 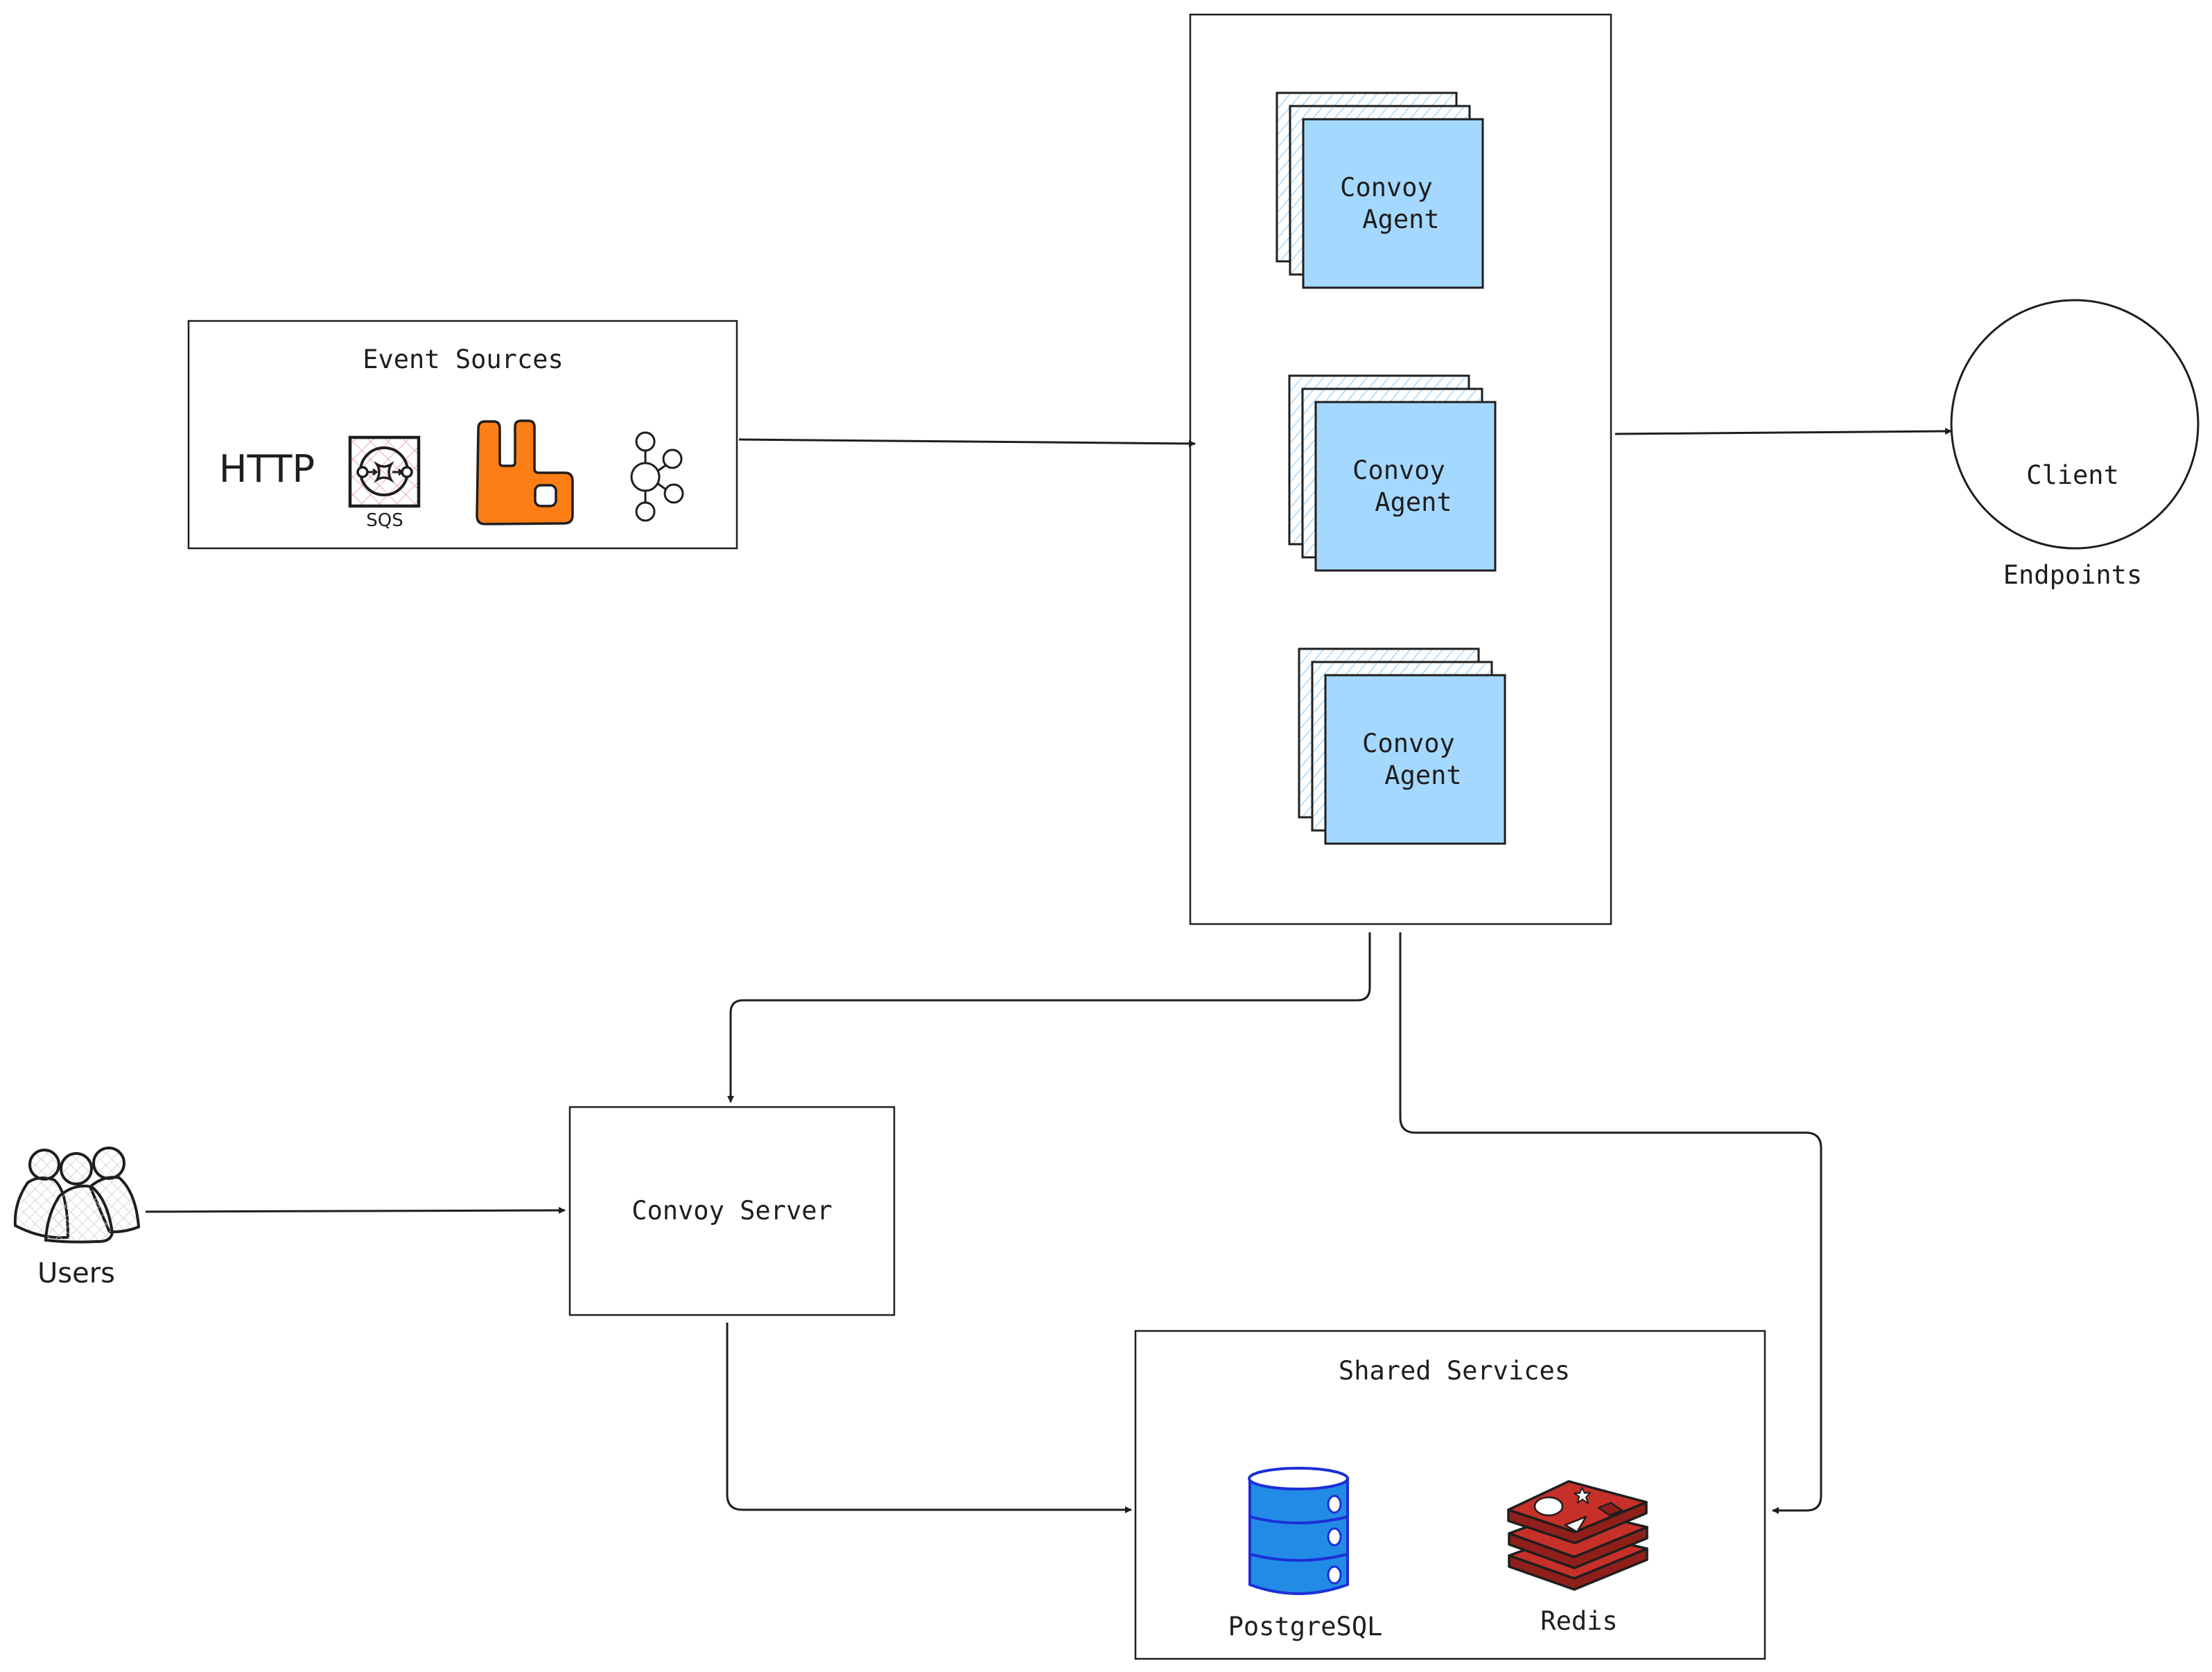 I want to click on client-endpoints-label: Client Endpoints, so click(x=2073, y=508).